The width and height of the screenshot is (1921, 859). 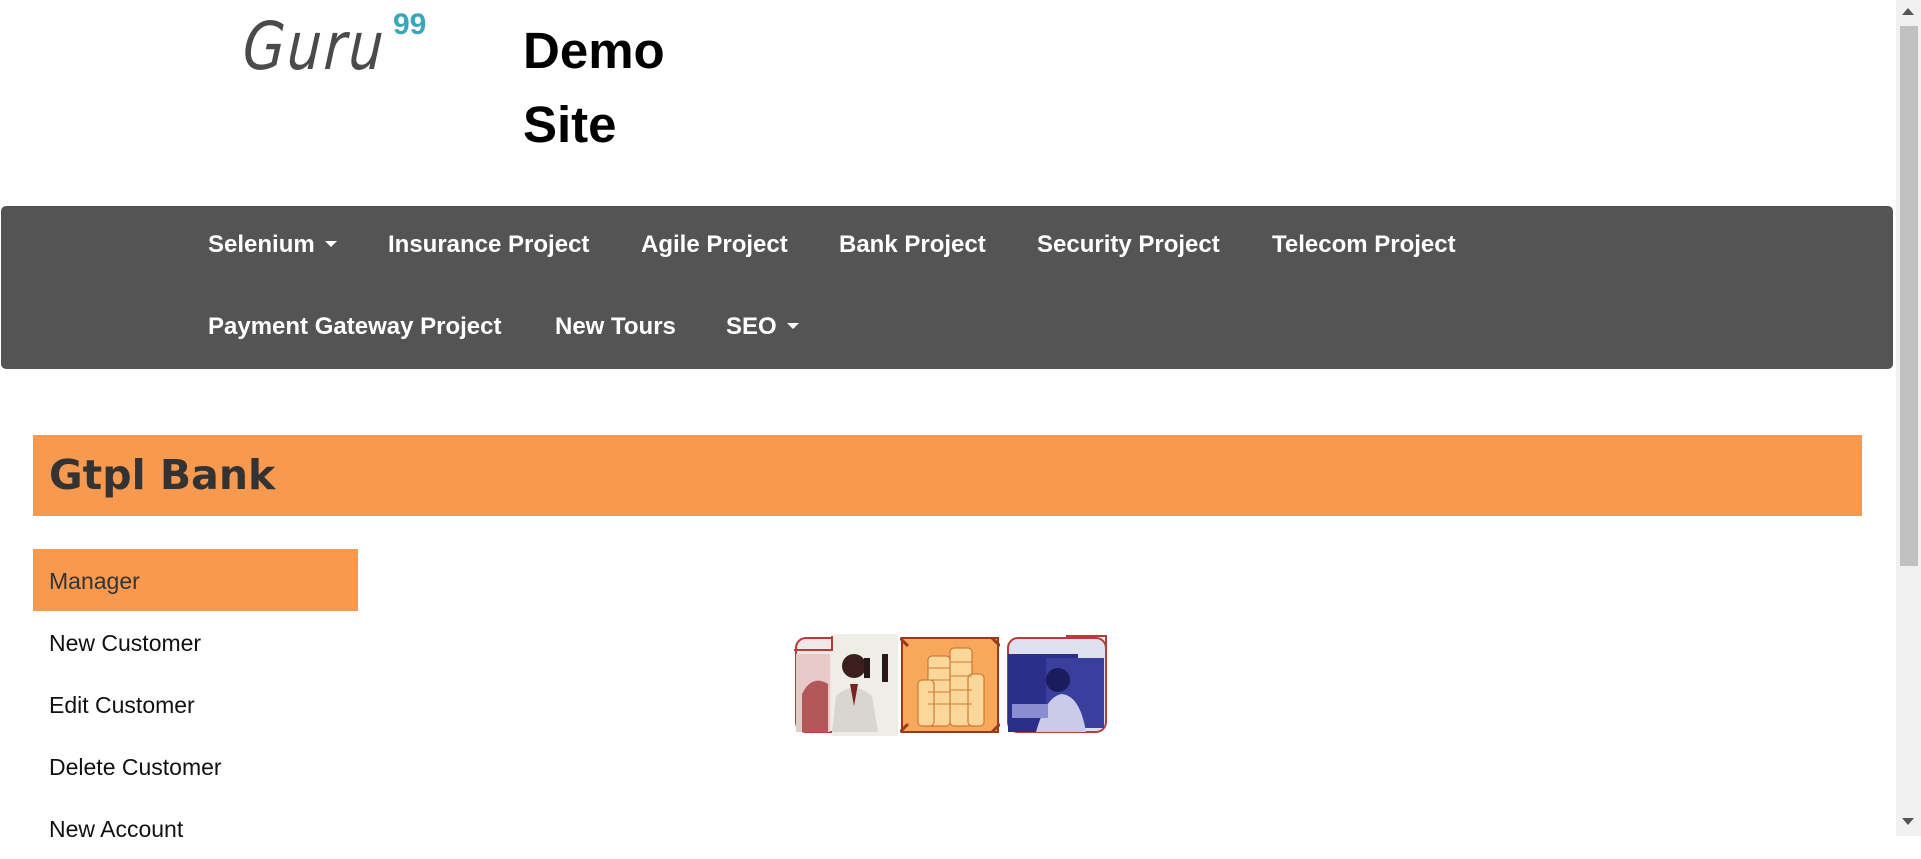 I want to click on bank-images, so click(x=950, y=685).